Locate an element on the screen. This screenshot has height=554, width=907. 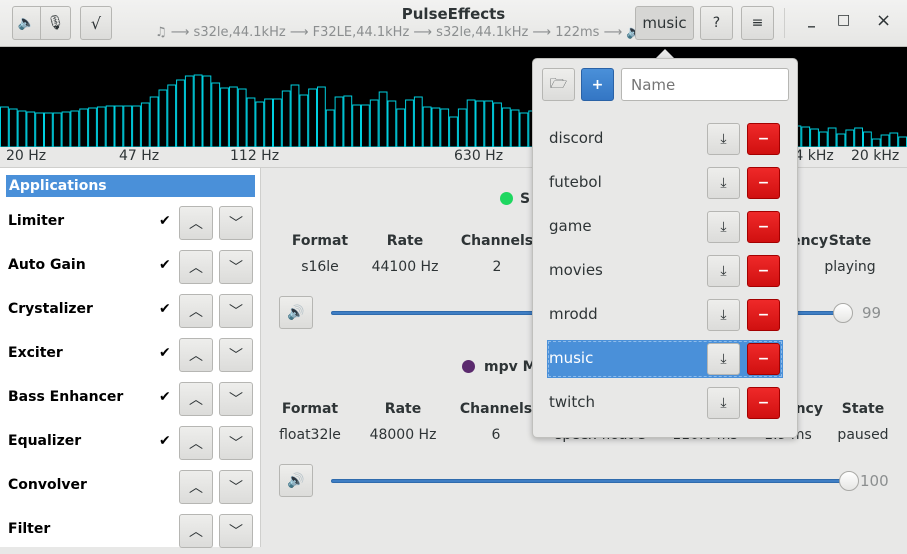
add-preset-button: + is located at coordinates (597, 84).